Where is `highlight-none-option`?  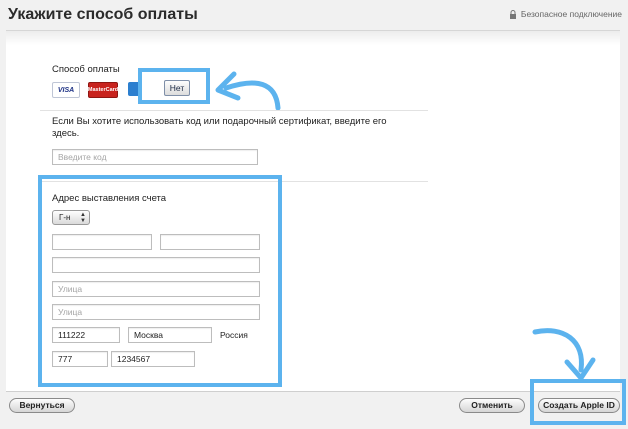
highlight-none-option is located at coordinates (174, 86).